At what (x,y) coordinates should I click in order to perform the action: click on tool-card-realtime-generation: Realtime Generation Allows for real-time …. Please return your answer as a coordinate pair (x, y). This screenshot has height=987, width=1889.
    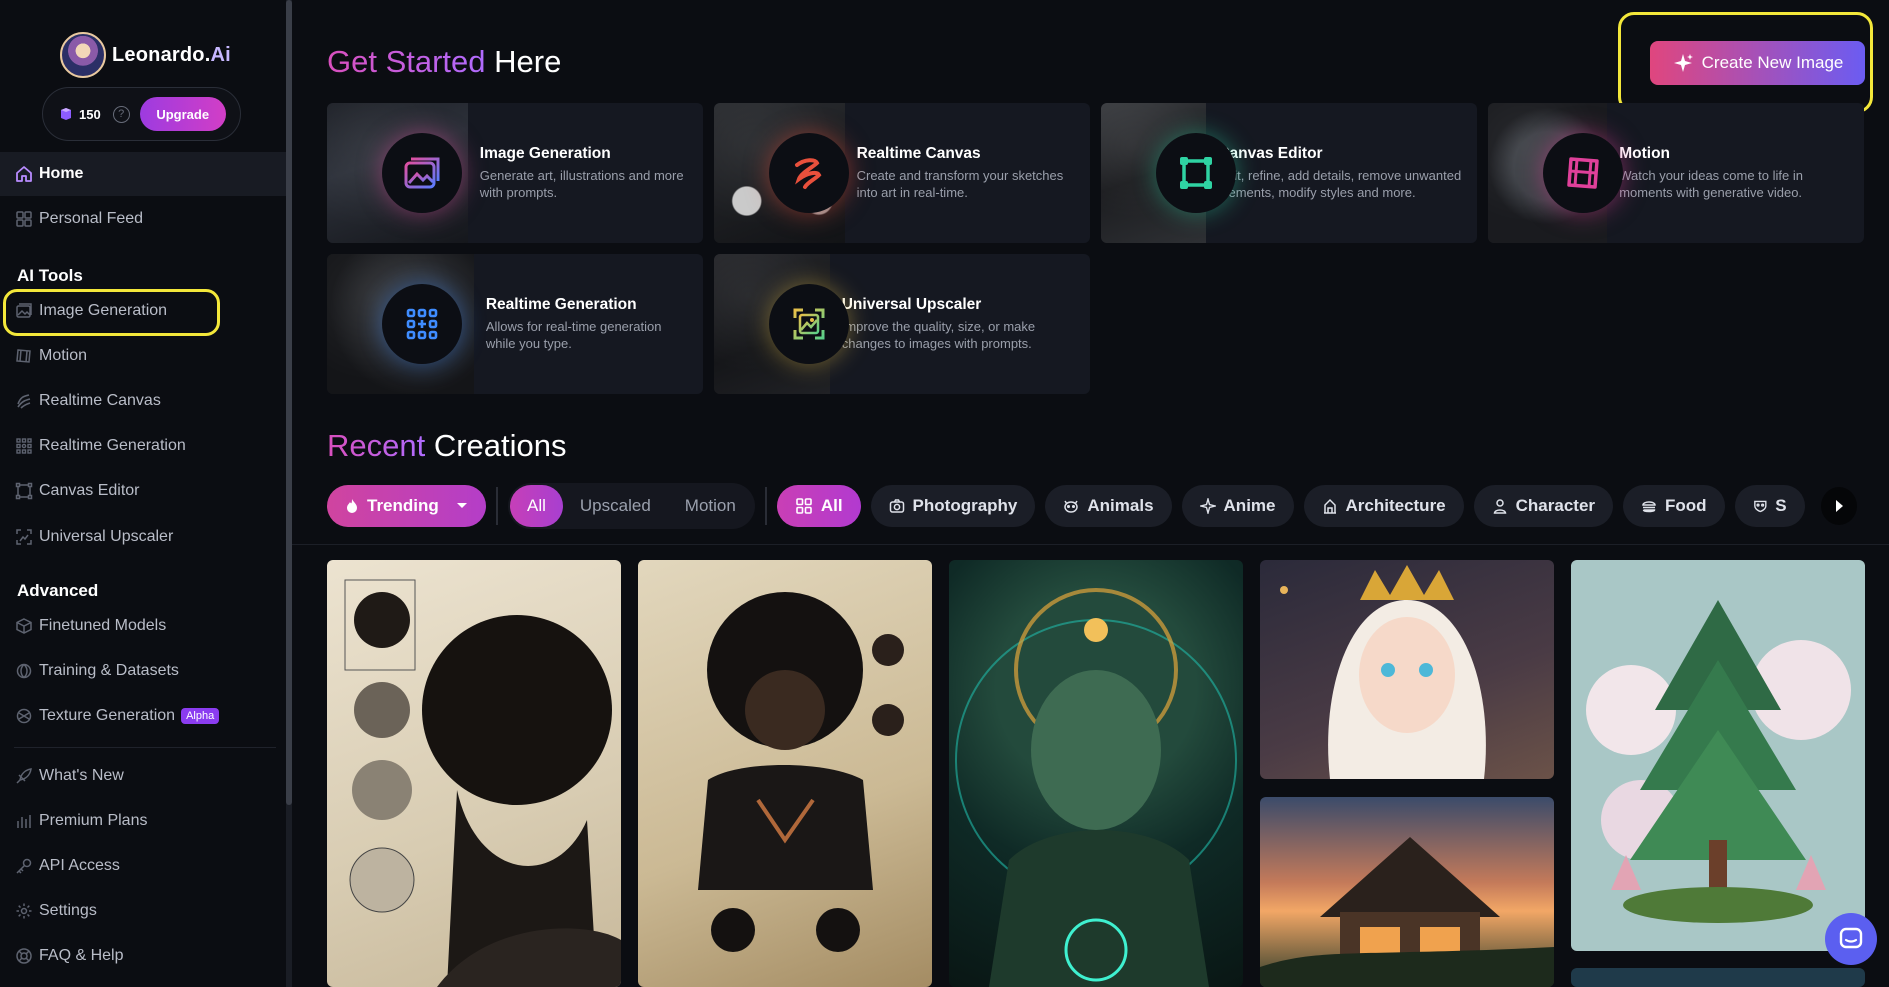
    Looking at the image, I should click on (515, 324).